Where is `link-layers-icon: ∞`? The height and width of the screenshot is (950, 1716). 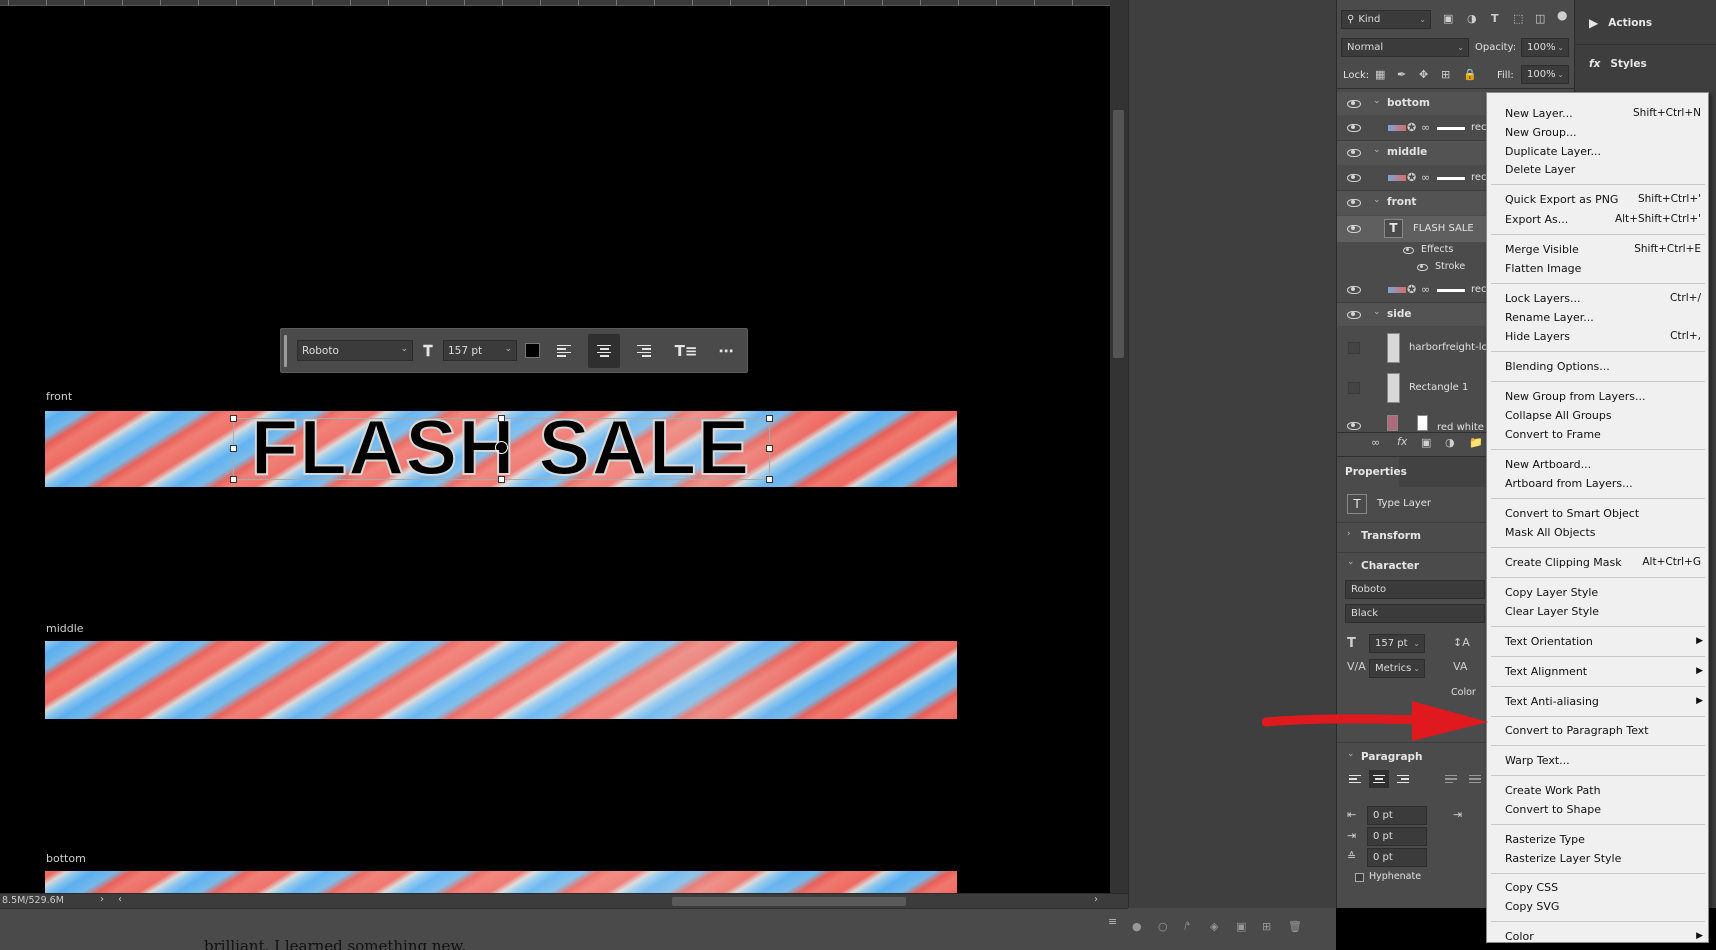
link-layers-icon: ∞ is located at coordinates (1375, 442).